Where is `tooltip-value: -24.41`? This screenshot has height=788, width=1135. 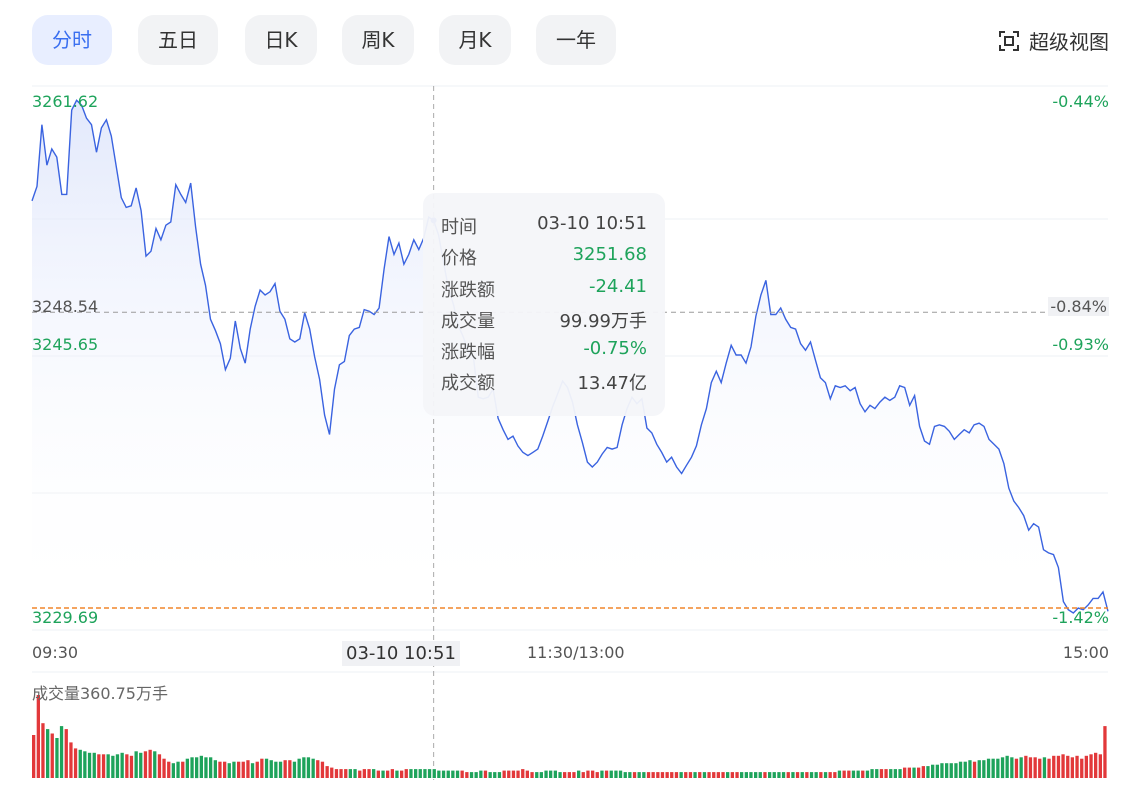 tooltip-value: -24.41 is located at coordinates (617, 286).